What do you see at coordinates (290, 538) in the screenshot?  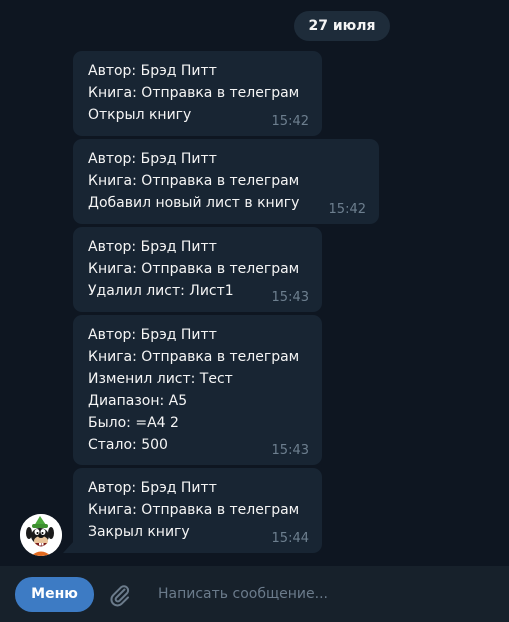 I see `message-time: 15:44` at bounding box center [290, 538].